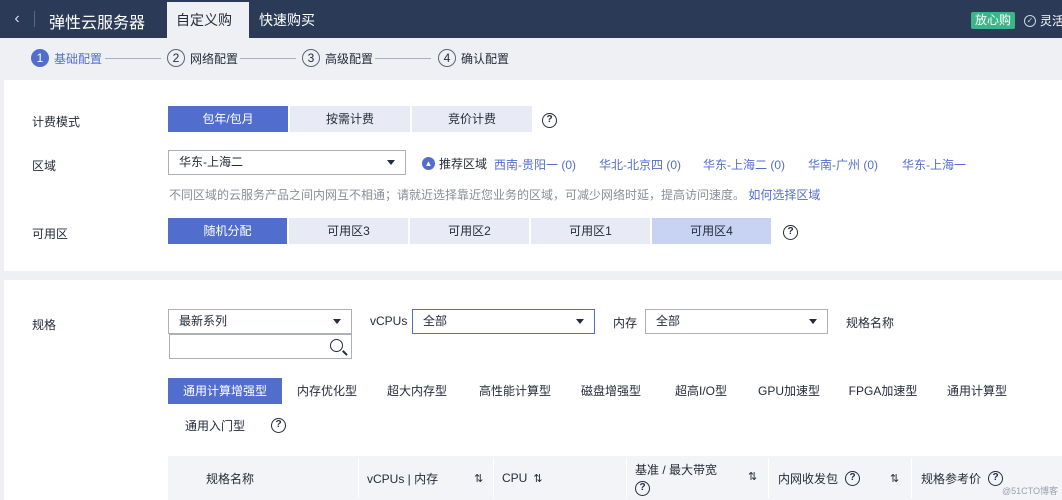 Image resolution: width=1062 pixels, height=500 pixels. What do you see at coordinates (348, 231) in the screenshot?
I see `zone-option-3: 可用区3` at bounding box center [348, 231].